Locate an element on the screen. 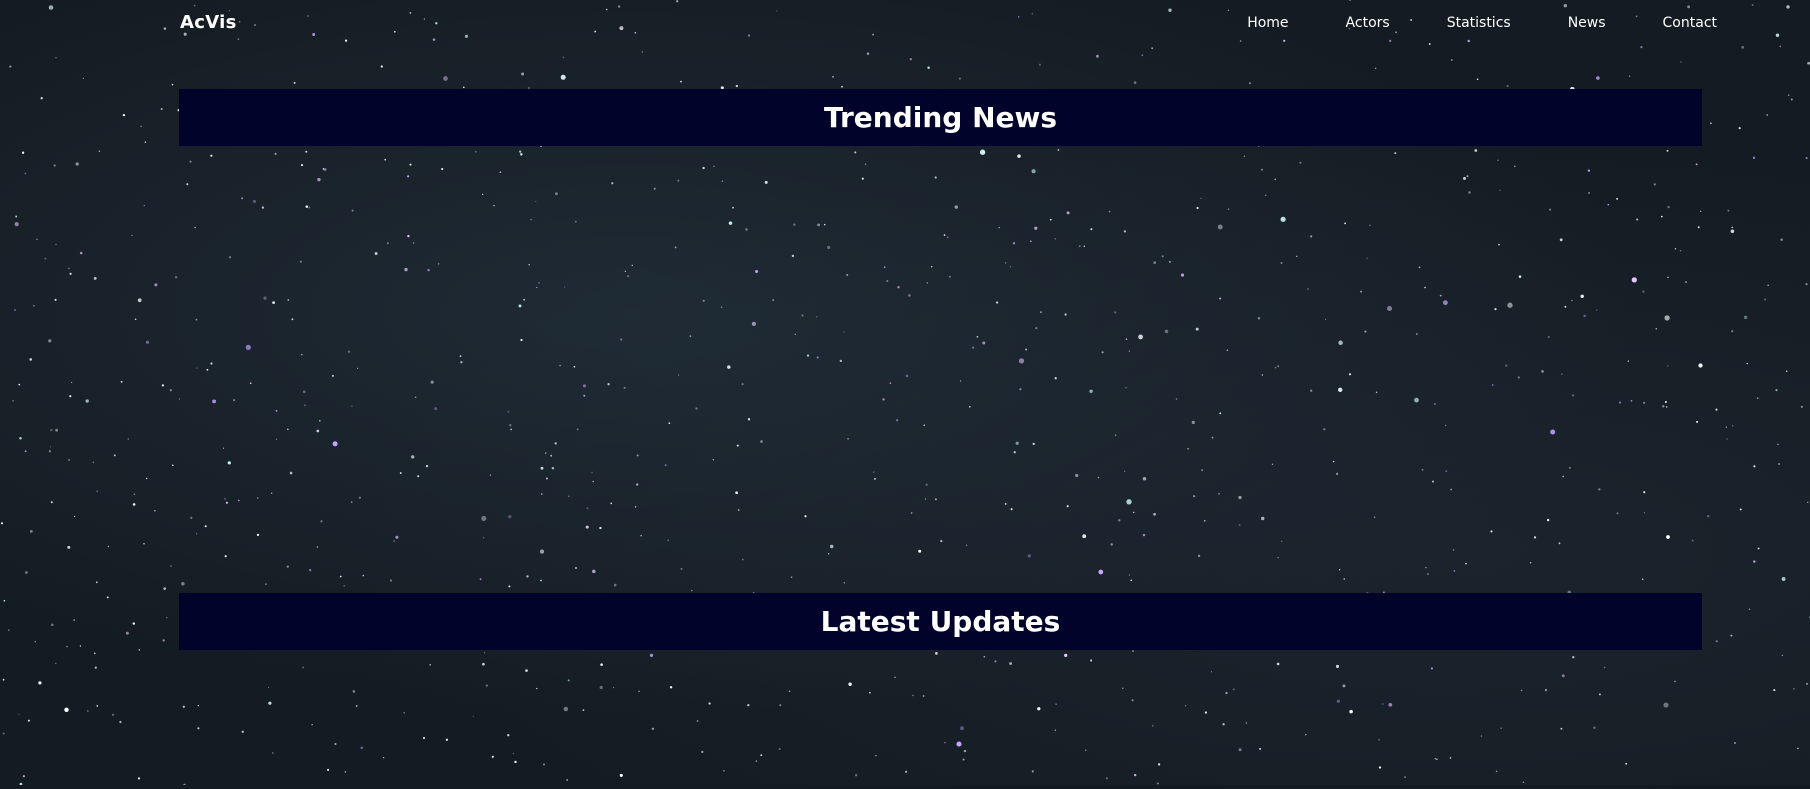 The height and width of the screenshot is (789, 1810). nav-news: News is located at coordinates (1587, 23).